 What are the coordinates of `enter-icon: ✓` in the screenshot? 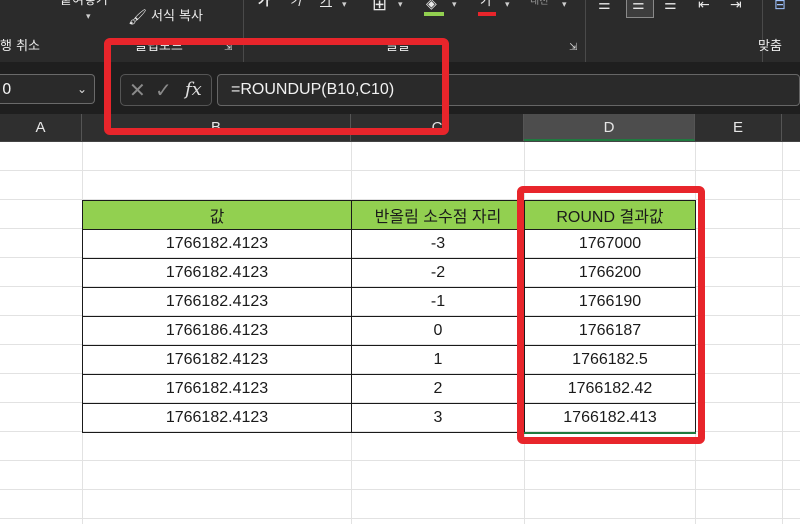 It's located at (163, 90).